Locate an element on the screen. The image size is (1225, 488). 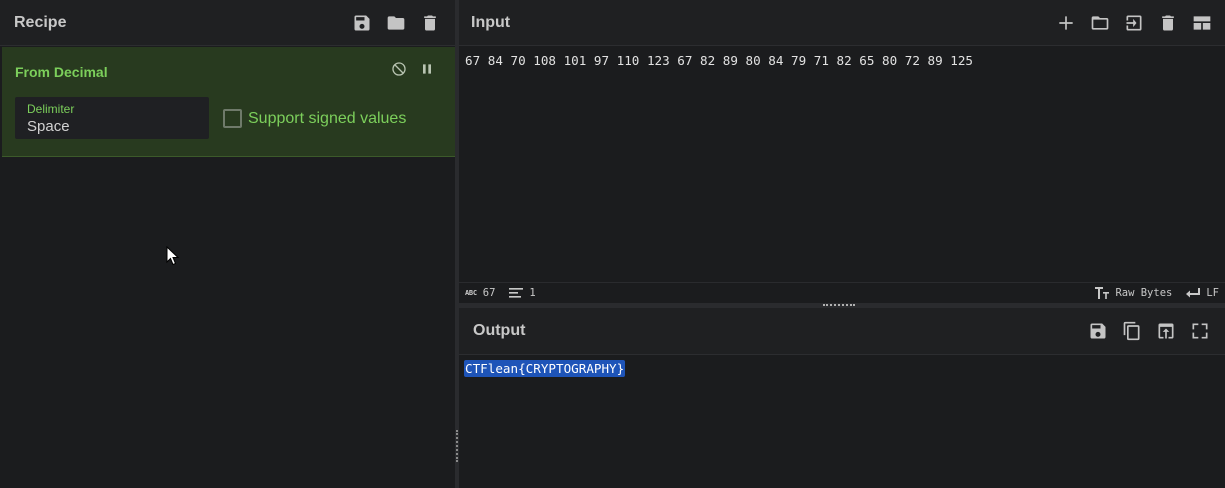
operation-controls is located at coordinates (413, 71).